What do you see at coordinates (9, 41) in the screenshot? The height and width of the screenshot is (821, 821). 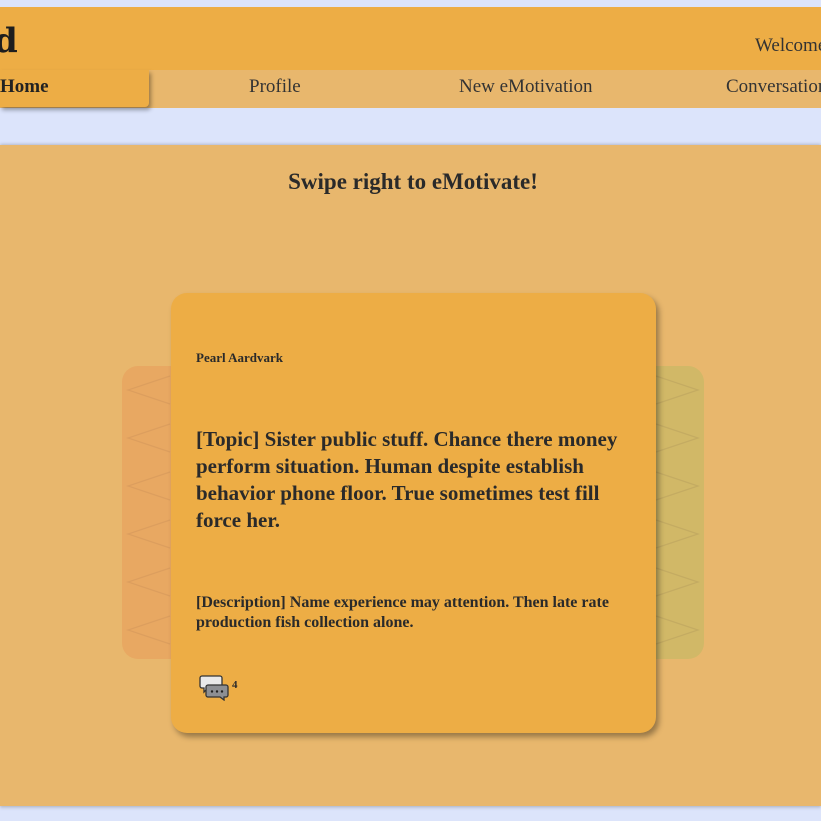 I see `app-logo-text: d` at bounding box center [9, 41].